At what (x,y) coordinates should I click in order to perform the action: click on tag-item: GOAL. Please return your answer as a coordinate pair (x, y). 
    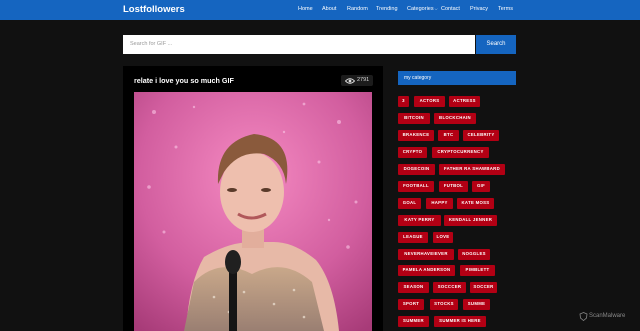
    Looking at the image, I should click on (409, 203).